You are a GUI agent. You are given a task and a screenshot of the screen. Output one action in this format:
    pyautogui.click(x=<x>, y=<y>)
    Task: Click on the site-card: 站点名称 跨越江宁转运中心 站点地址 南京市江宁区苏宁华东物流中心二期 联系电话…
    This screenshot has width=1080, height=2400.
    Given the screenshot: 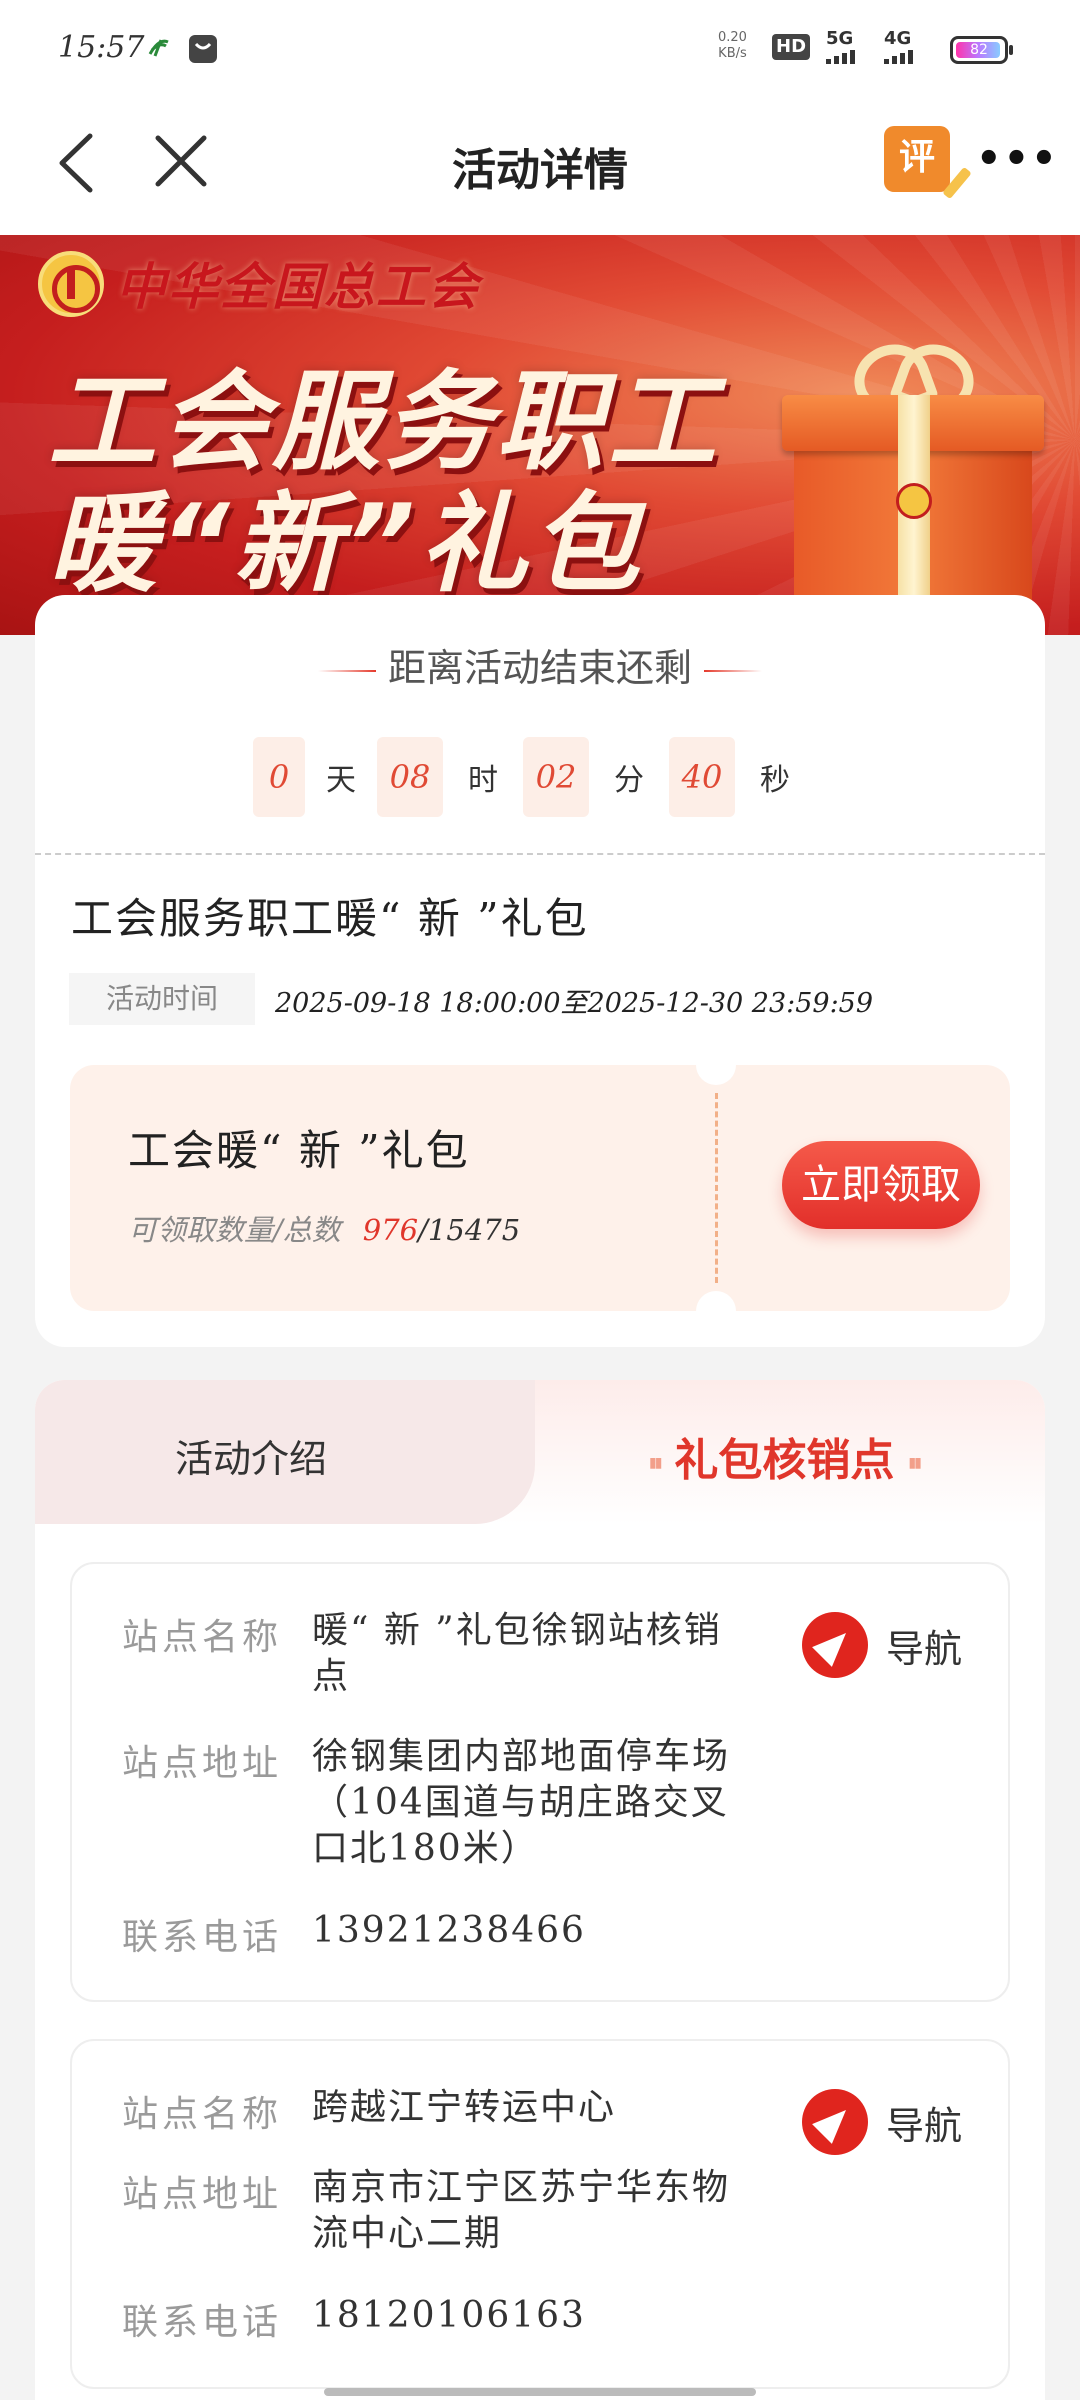 What is the action you would take?
    pyautogui.click(x=540, y=2214)
    